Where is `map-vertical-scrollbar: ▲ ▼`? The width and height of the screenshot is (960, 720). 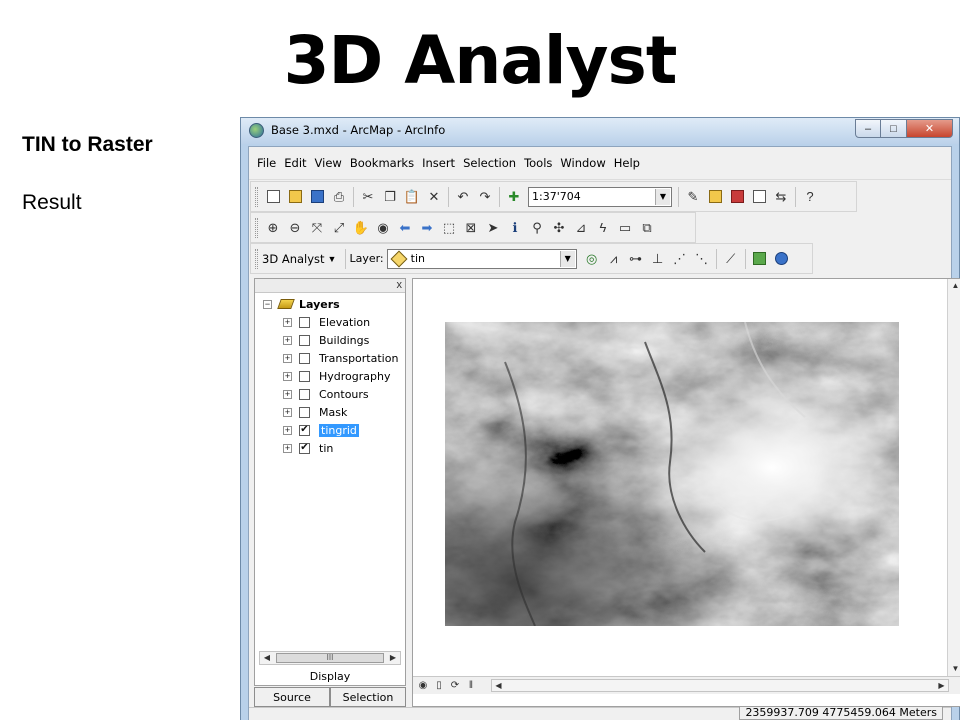 map-vertical-scrollbar: ▲ ▼ is located at coordinates (953, 477).